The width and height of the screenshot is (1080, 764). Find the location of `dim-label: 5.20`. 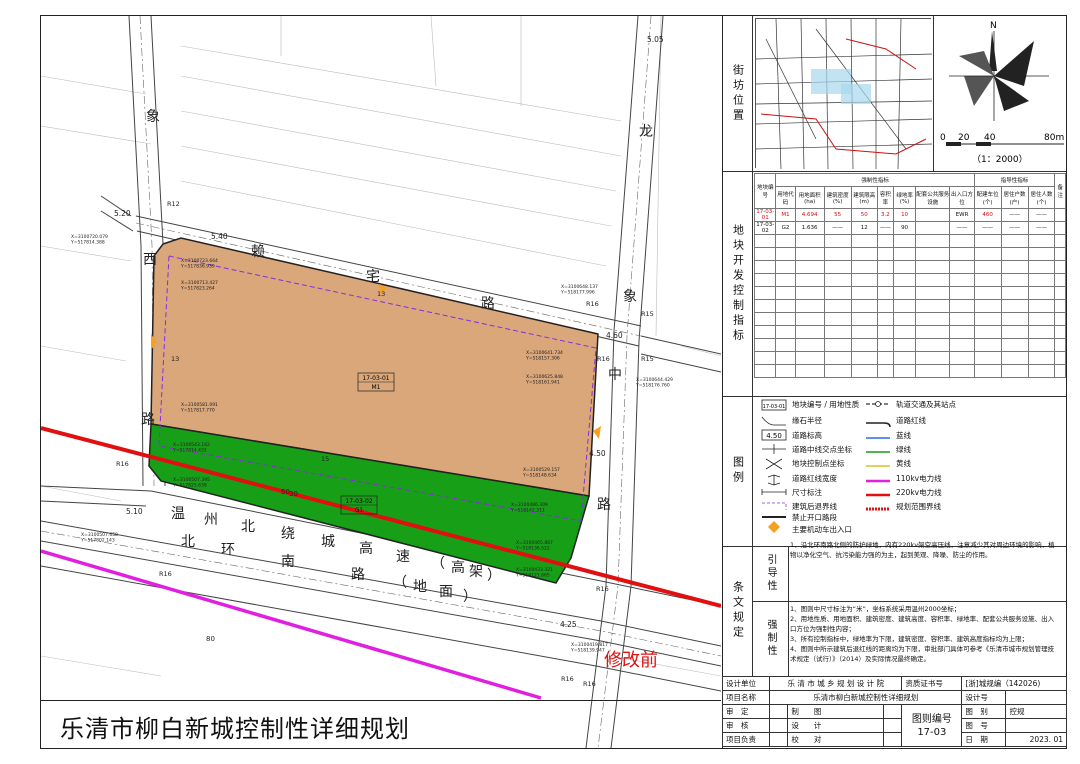

dim-label: 5.20 is located at coordinates (122, 213).